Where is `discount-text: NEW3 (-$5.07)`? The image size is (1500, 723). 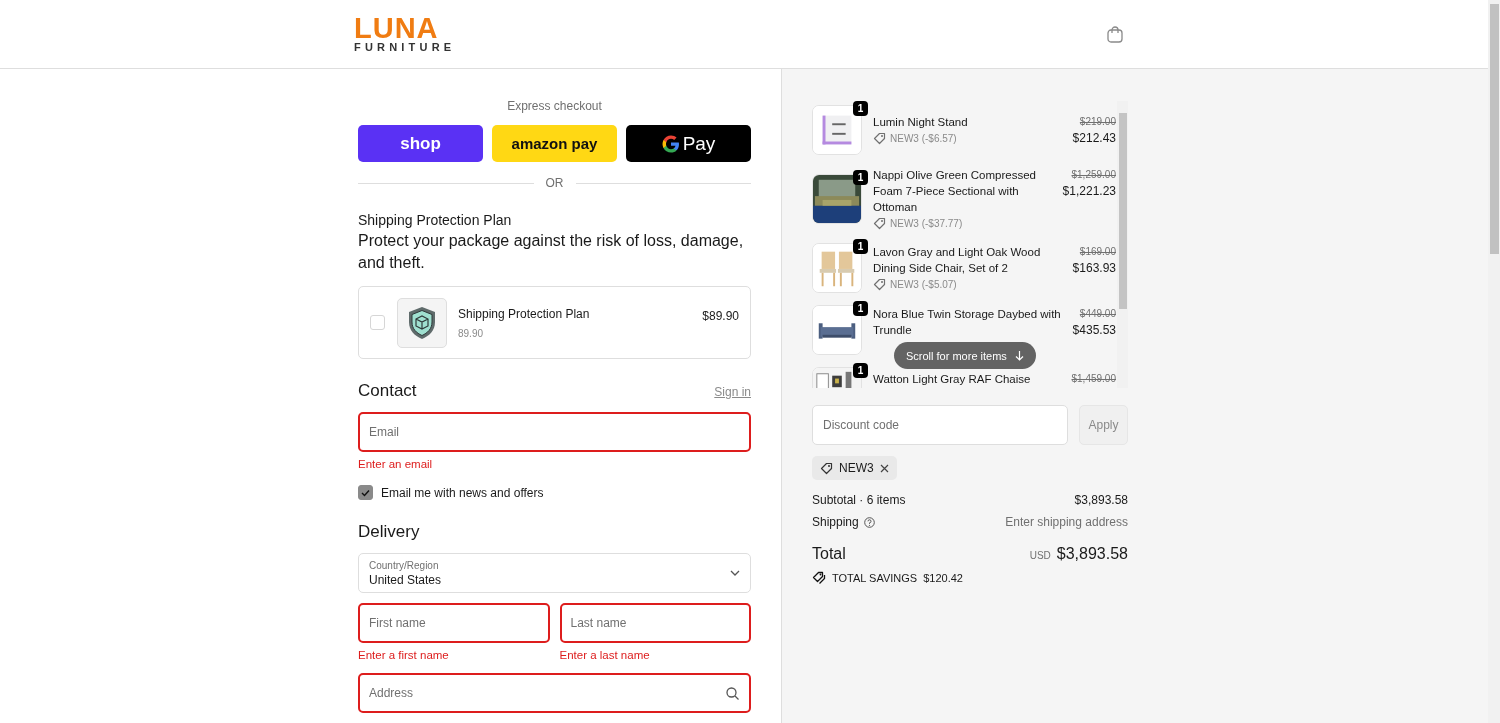 discount-text: NEW3 (-$5.07) is located at coordinates (923, 284).